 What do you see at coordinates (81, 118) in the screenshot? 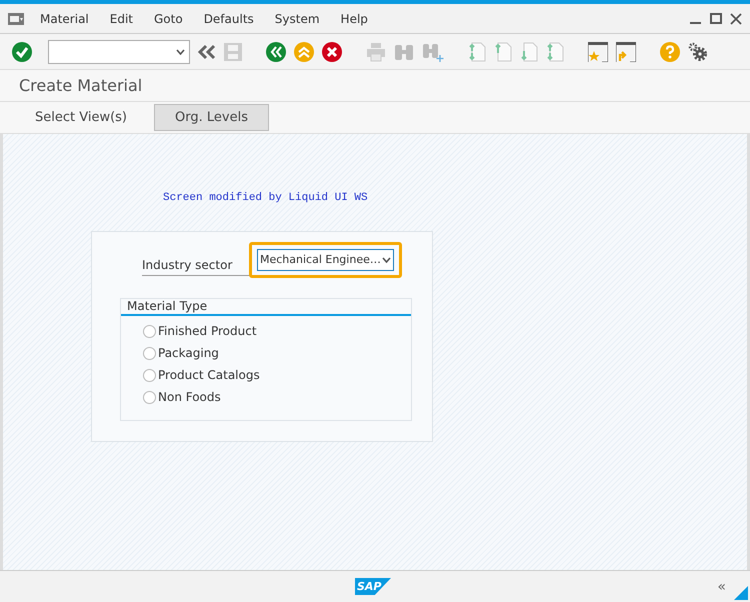
I see `tab: Select View(s)` at bounding box center [81, 118].